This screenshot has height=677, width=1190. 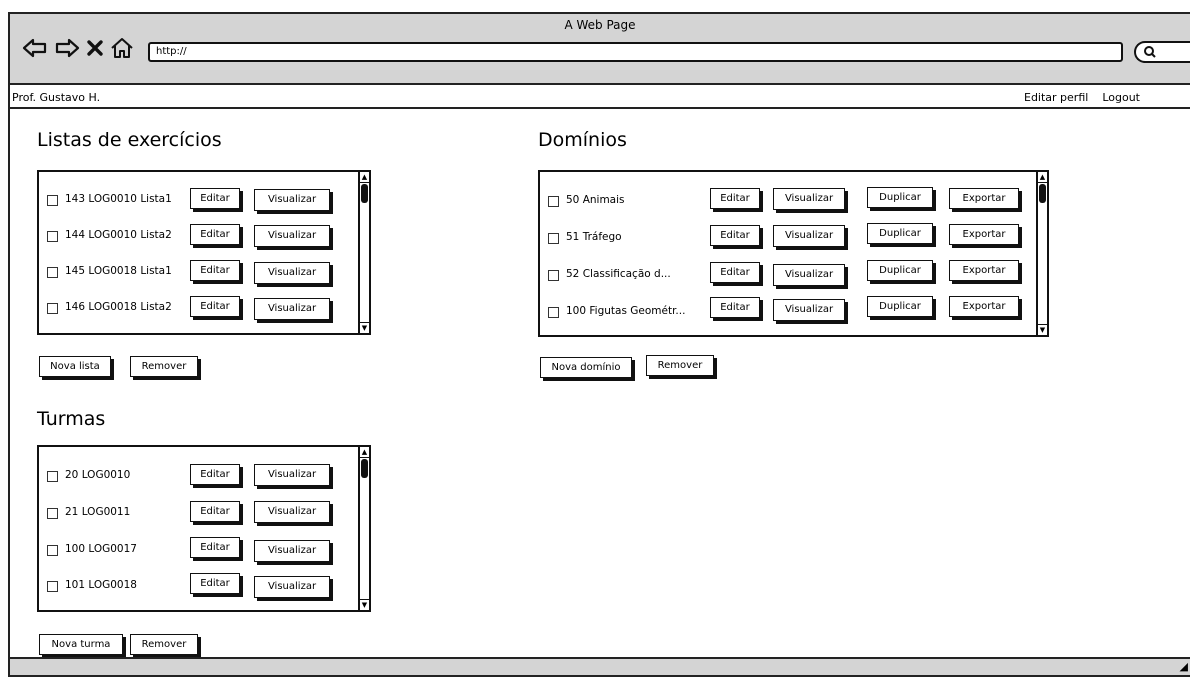 What do you see at coordinates (582, 140) in the screenshot?
I see `dominios-title: Domínios` at bounding box center [582, 140].